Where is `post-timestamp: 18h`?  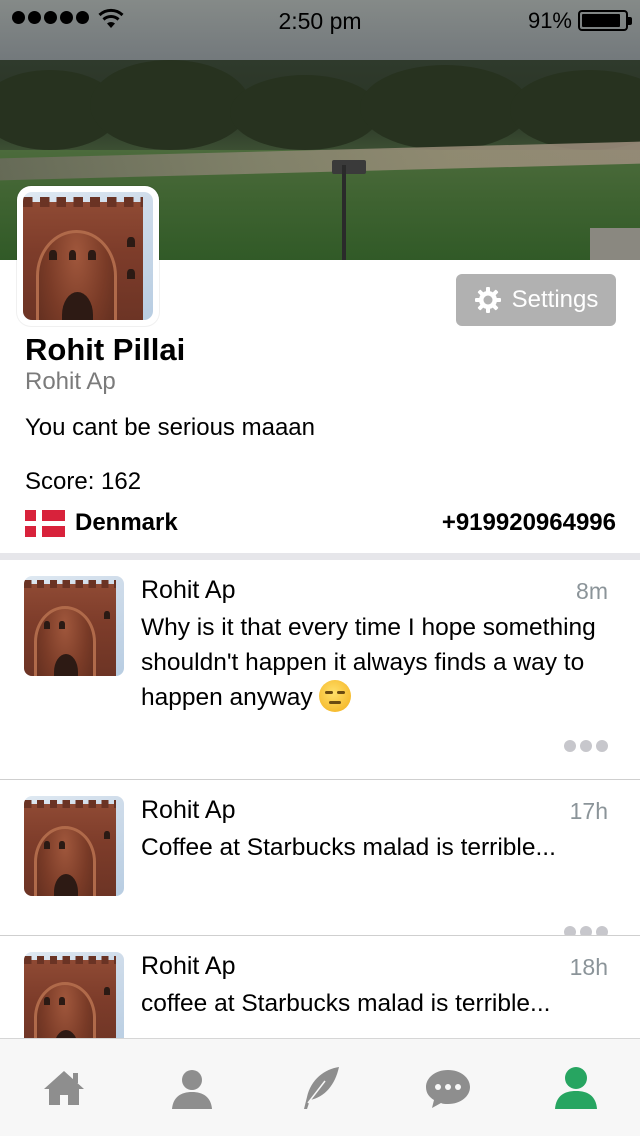
post-timestamp: 18h is located at coordinates (588, 967).